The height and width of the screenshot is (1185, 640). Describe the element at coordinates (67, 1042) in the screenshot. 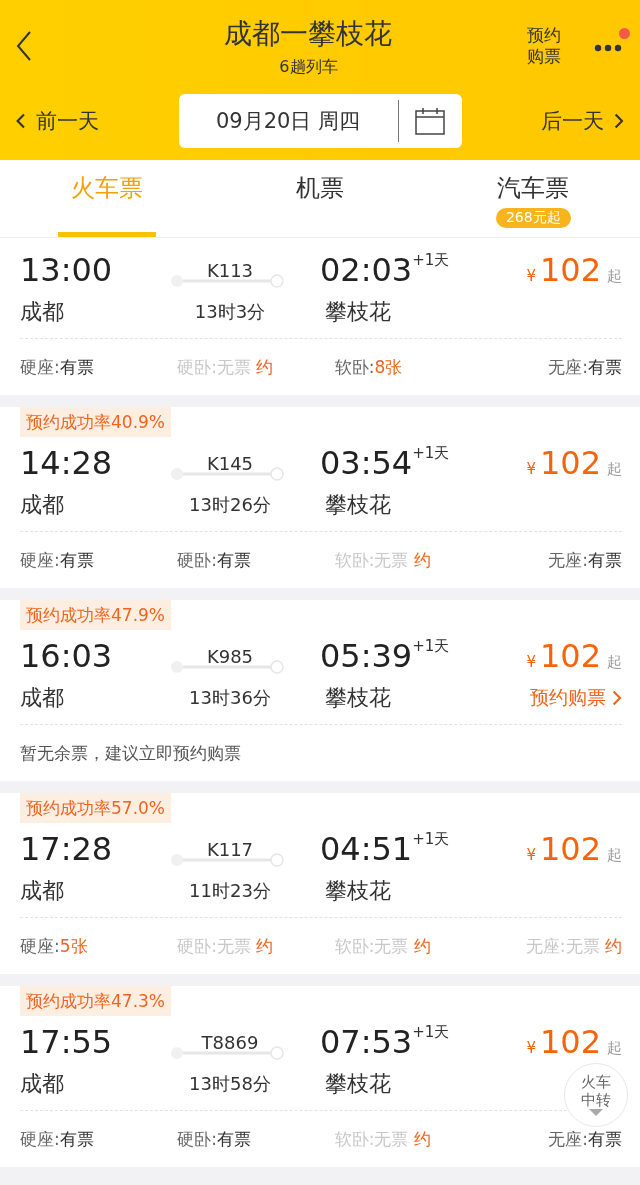

I see `departure-time: 17:55` at that location.